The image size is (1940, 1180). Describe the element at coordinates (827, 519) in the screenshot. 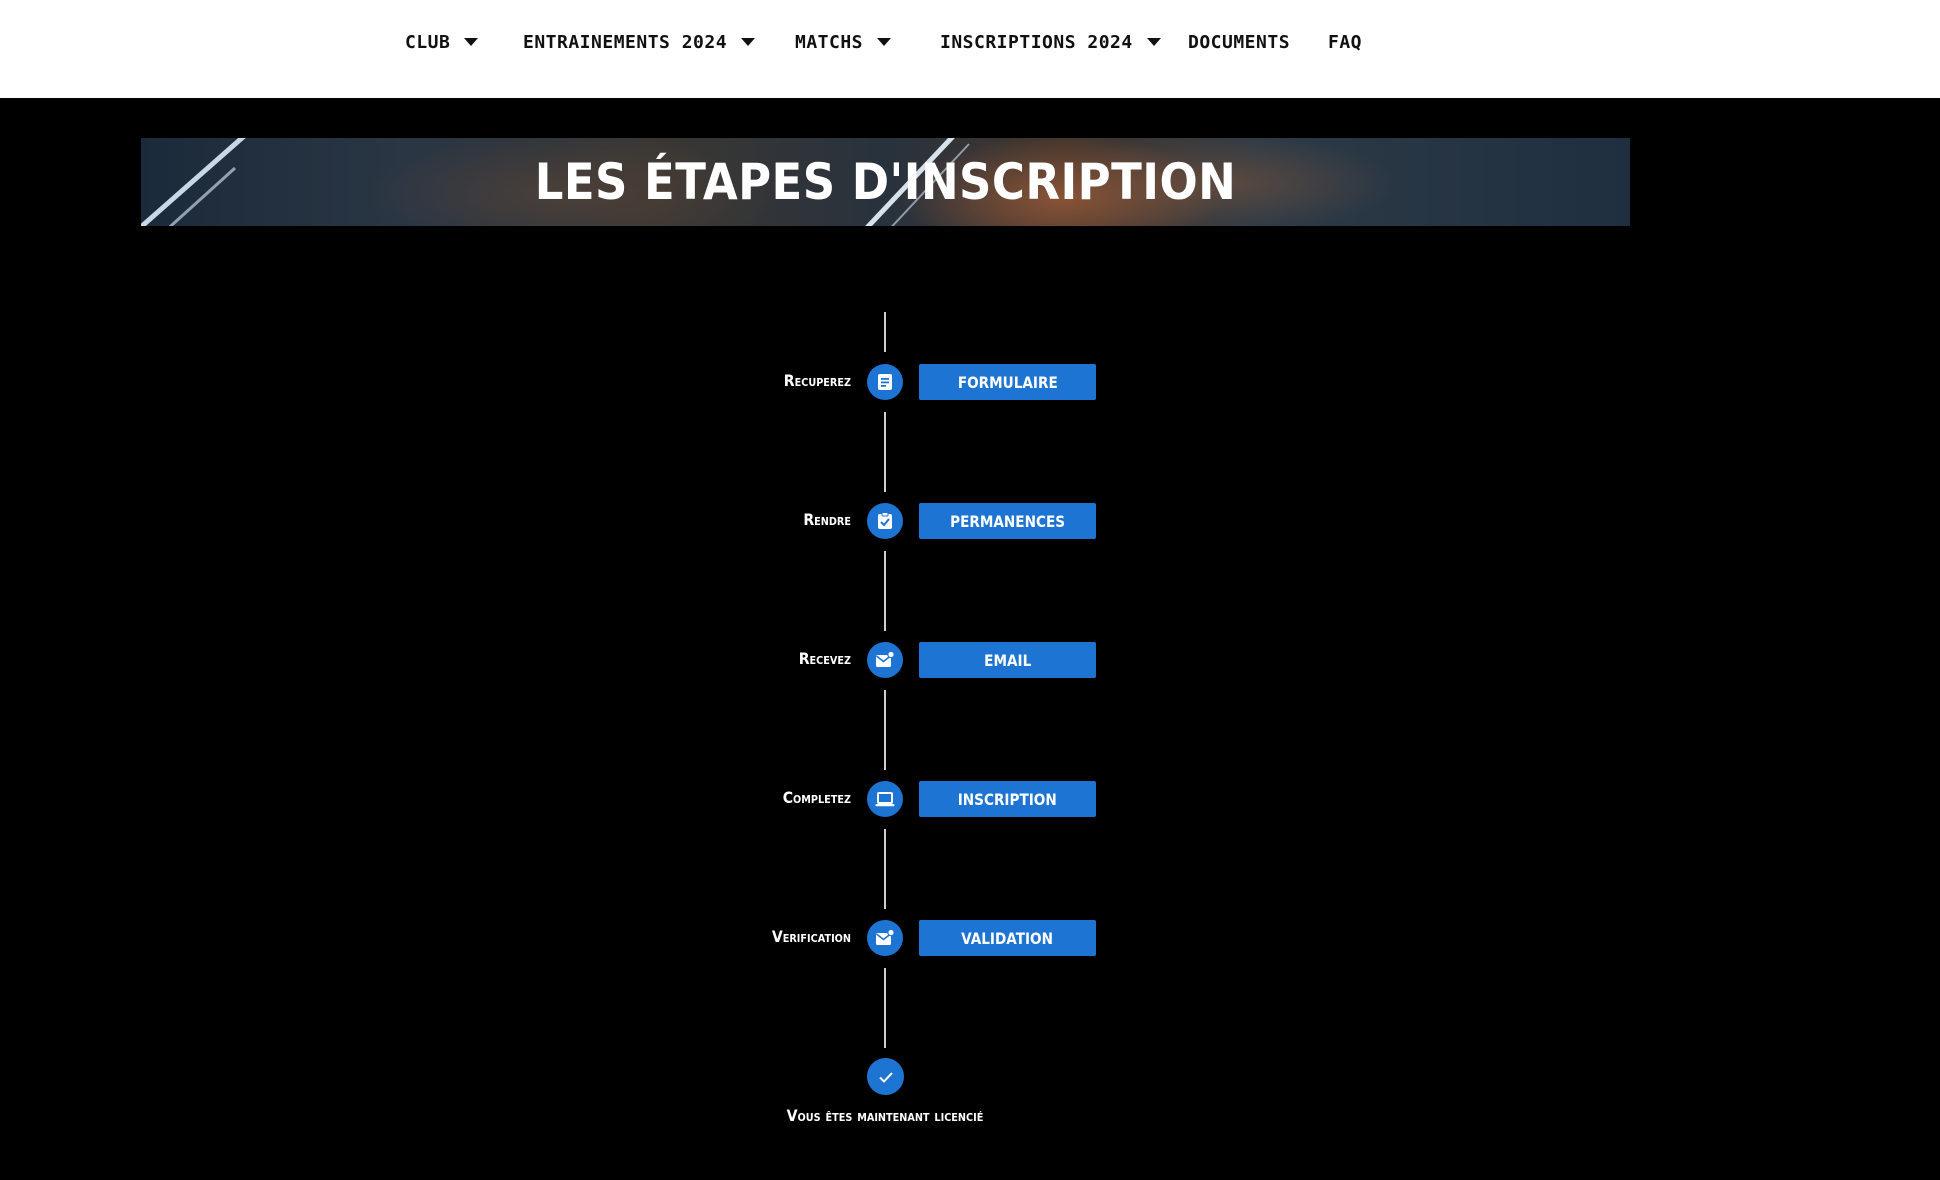

I see `step-label: Rendre` at that location.